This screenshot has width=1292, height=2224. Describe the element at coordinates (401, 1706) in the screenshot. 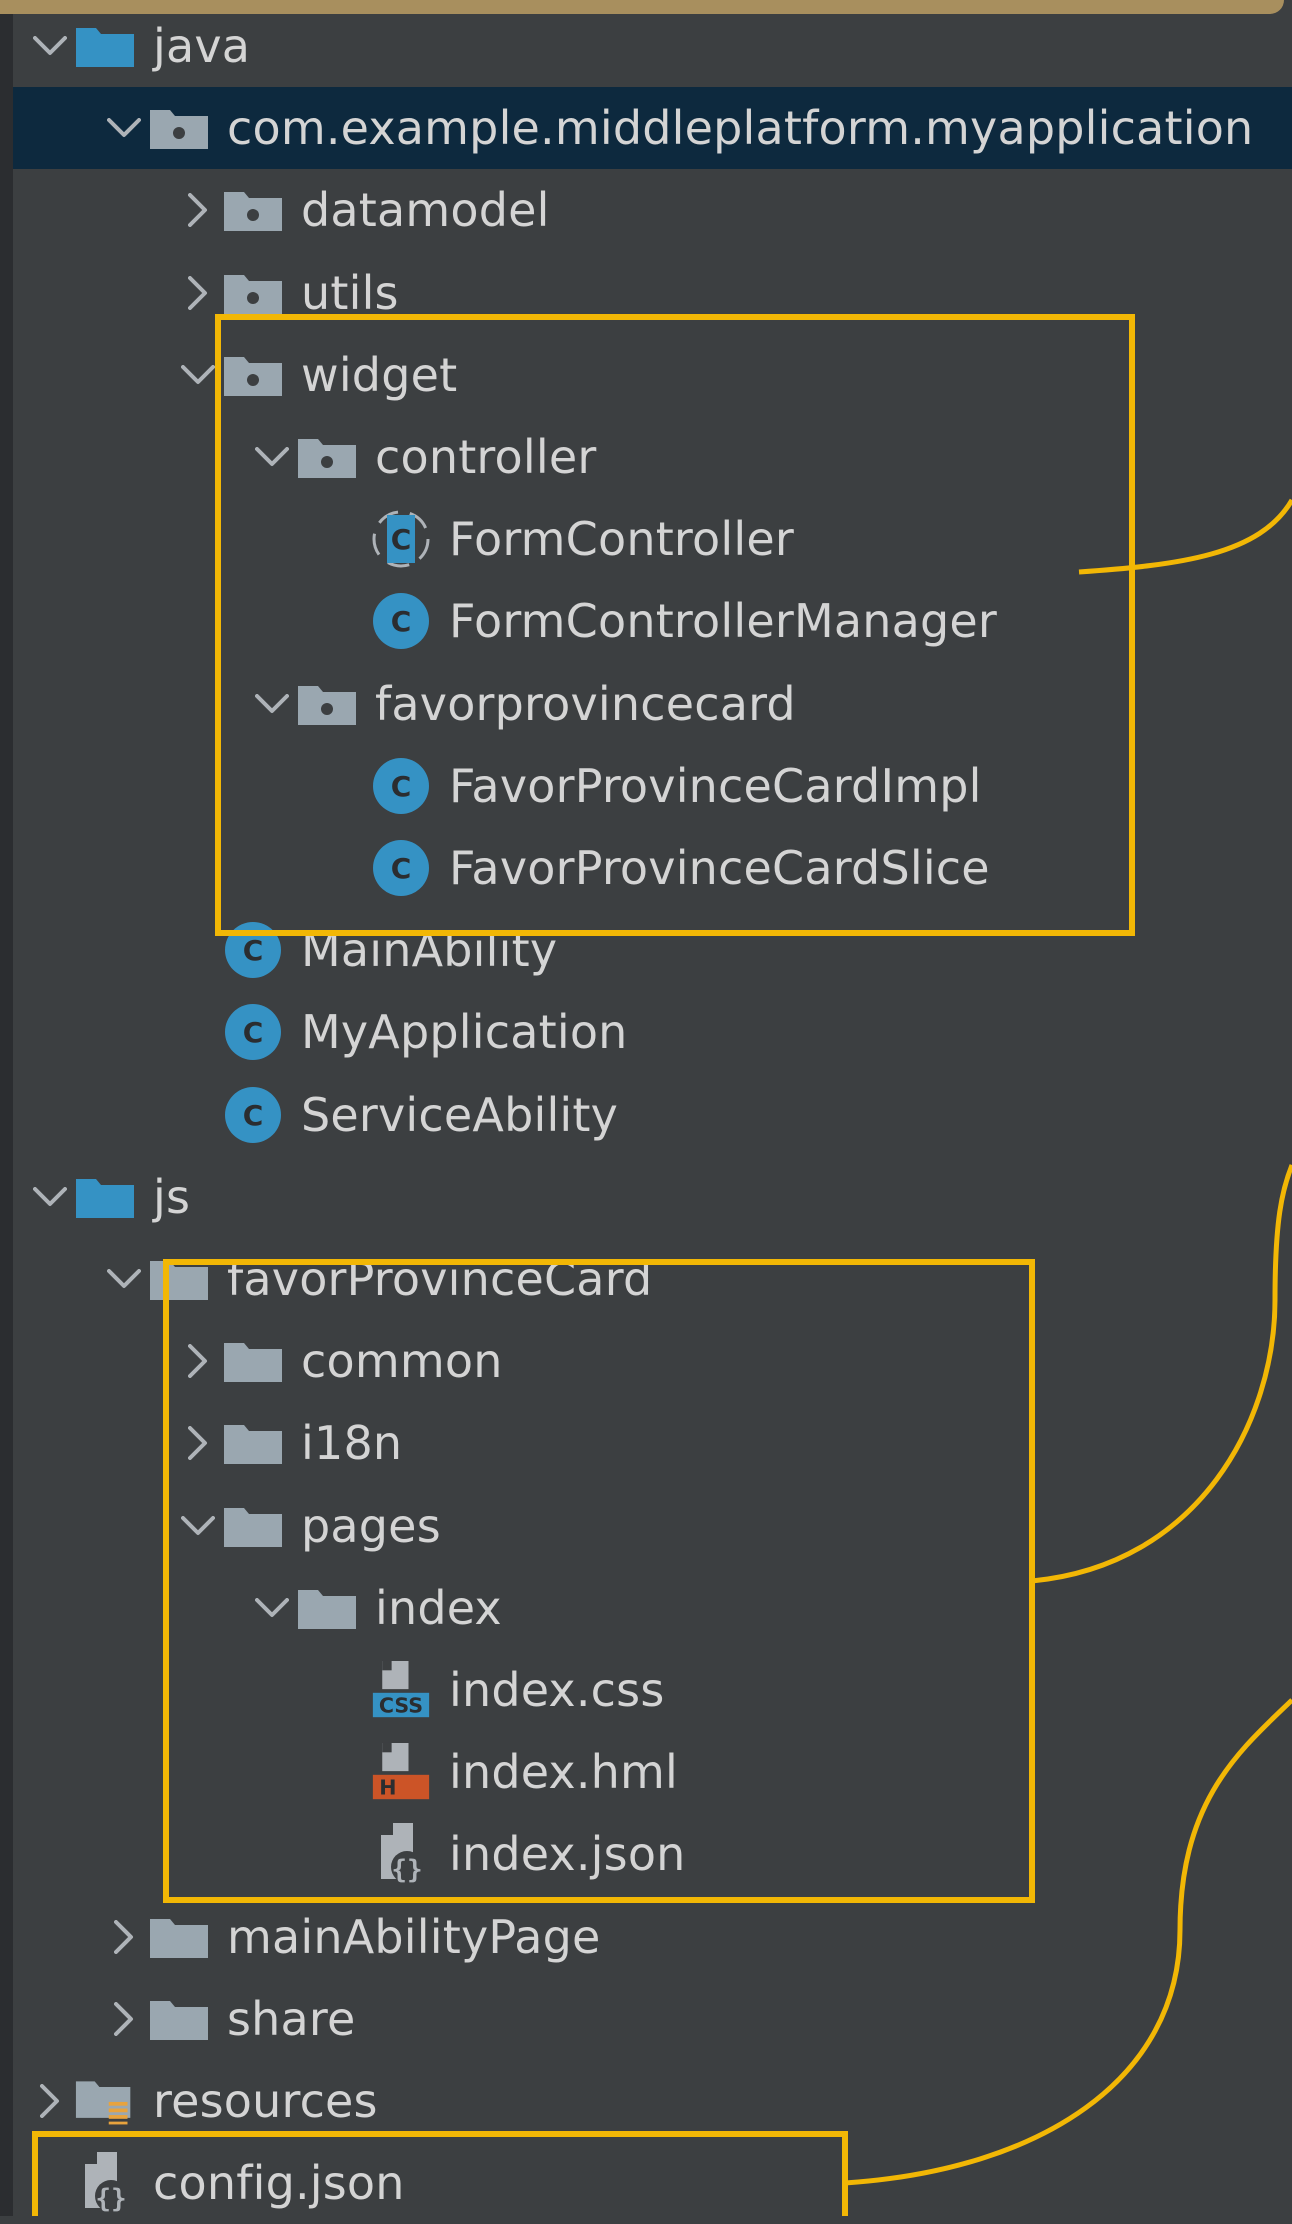

I see `svg-text: CSS` at that location.